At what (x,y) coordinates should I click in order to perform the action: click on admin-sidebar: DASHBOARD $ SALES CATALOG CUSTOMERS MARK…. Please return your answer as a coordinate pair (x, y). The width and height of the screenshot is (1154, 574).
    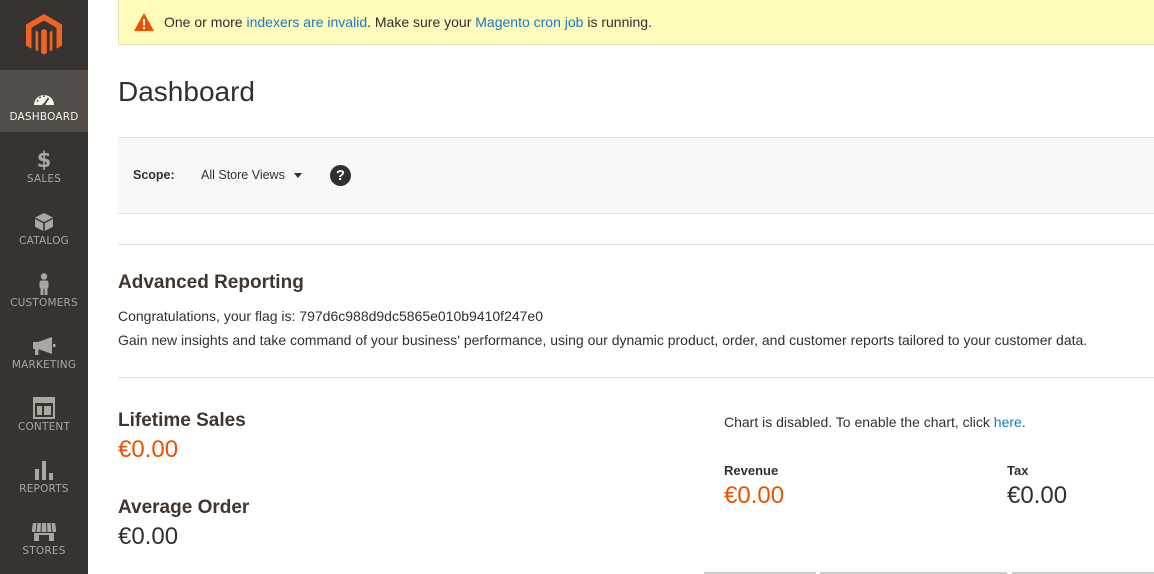
    Looking at the image, I should click on (44, 287).